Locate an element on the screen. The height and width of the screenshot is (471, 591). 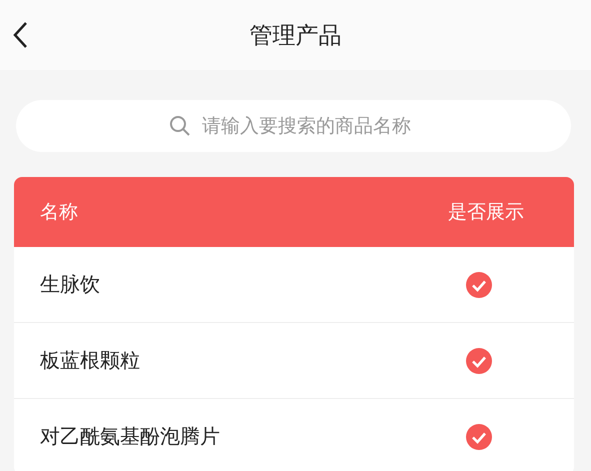
column-header: 是否展示 is located at coordinates (486, 212).